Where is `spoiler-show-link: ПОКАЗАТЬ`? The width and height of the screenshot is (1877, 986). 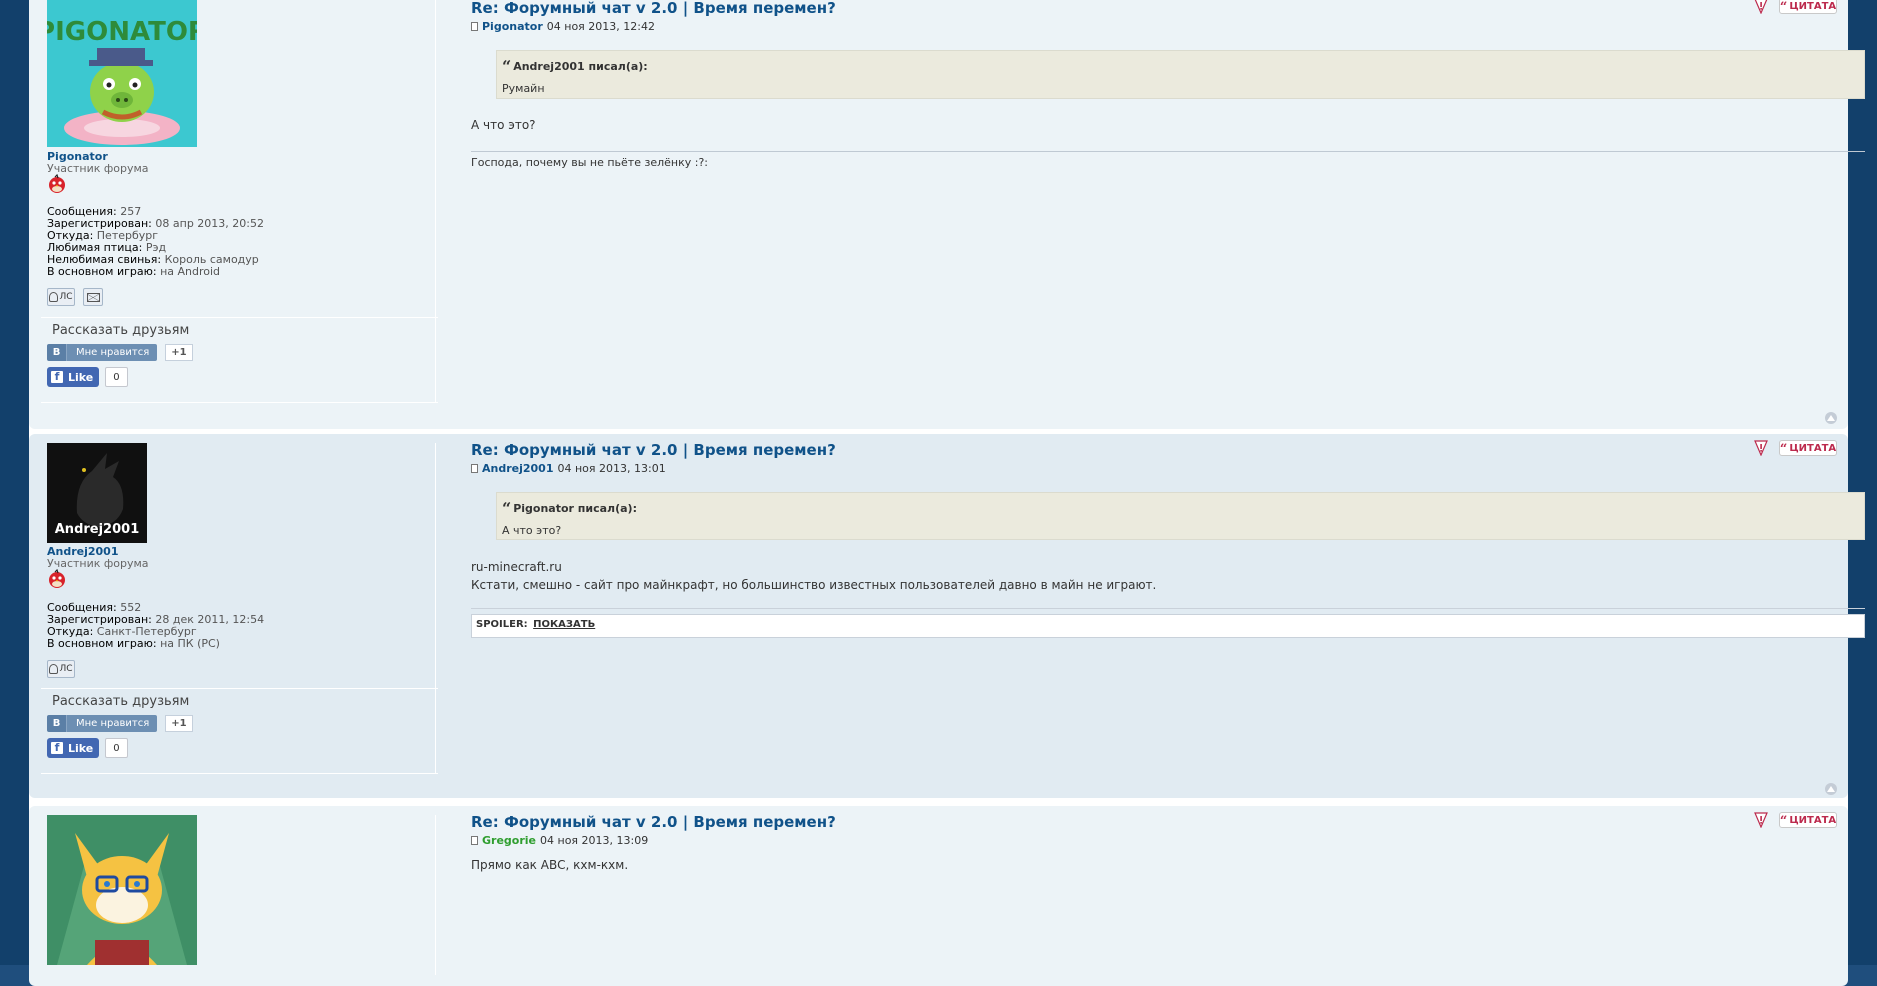 spoiler-show-link: ПОКАЗАТЬ is located at coordinates (564, 624).